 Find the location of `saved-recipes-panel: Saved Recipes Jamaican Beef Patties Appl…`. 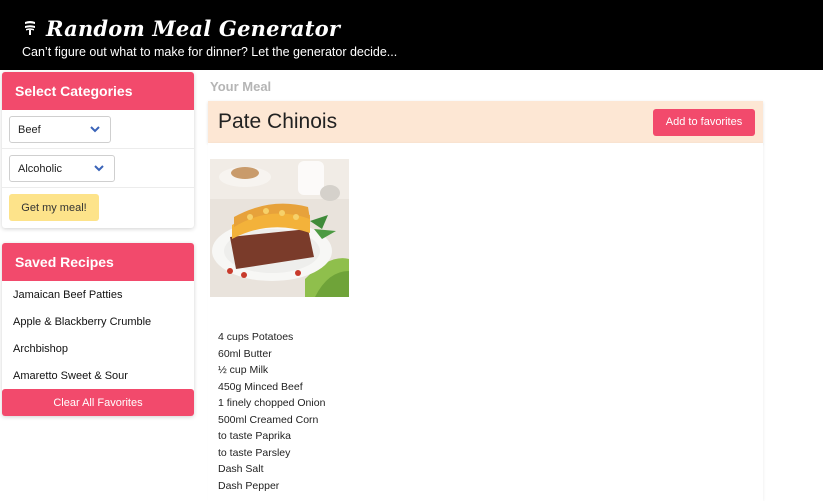

saved-recipes-panel: Saved Recipes Jamaican Beef Patties Appl… is located at coordinates (98, 329).